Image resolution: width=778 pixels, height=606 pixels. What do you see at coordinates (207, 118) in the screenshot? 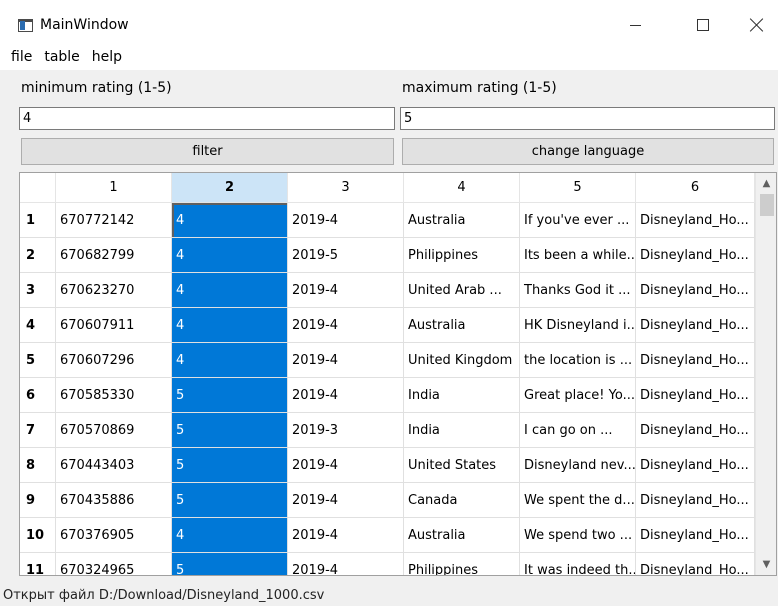
I see `min-rating-input: 4` at bounding box center [207, 118].